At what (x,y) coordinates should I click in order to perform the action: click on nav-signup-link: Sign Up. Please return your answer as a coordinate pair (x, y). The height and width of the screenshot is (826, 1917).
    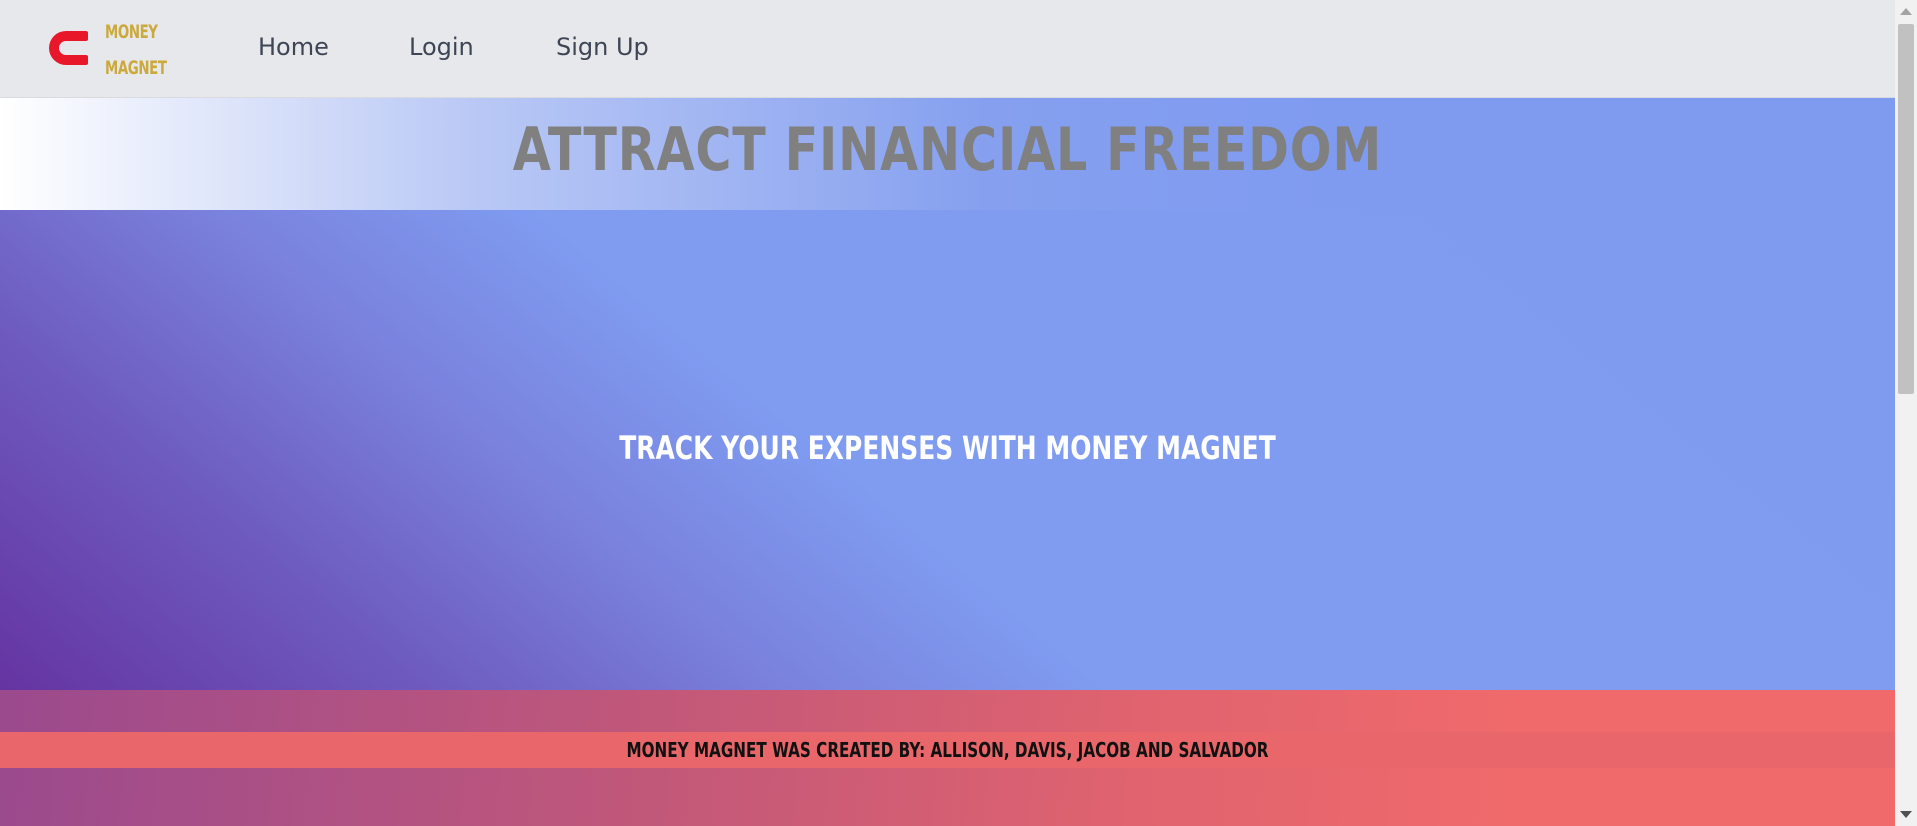
    Looking at the image, I should click on (602, 47).